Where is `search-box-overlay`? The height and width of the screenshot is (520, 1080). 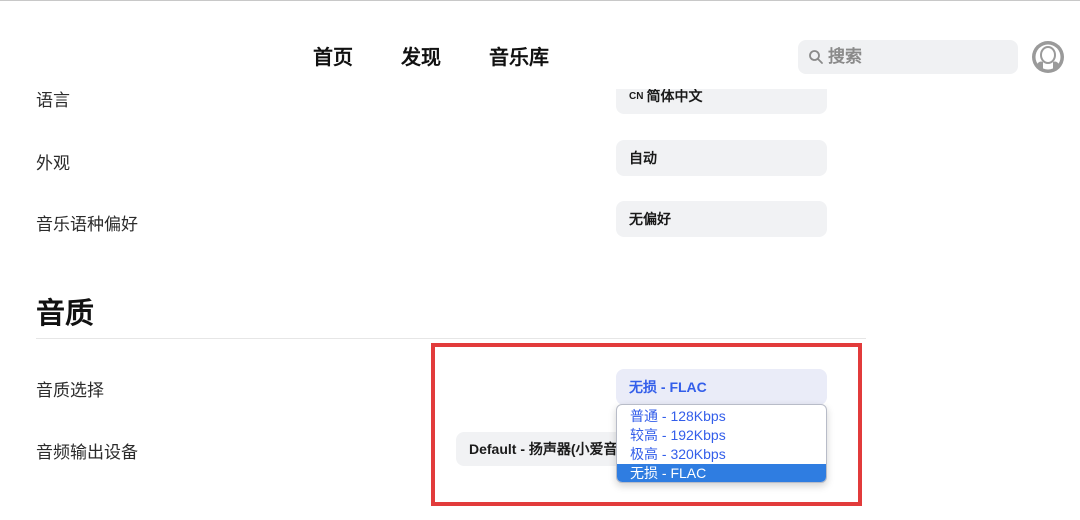 search-box-overlay is located at coordinates (908, 57).